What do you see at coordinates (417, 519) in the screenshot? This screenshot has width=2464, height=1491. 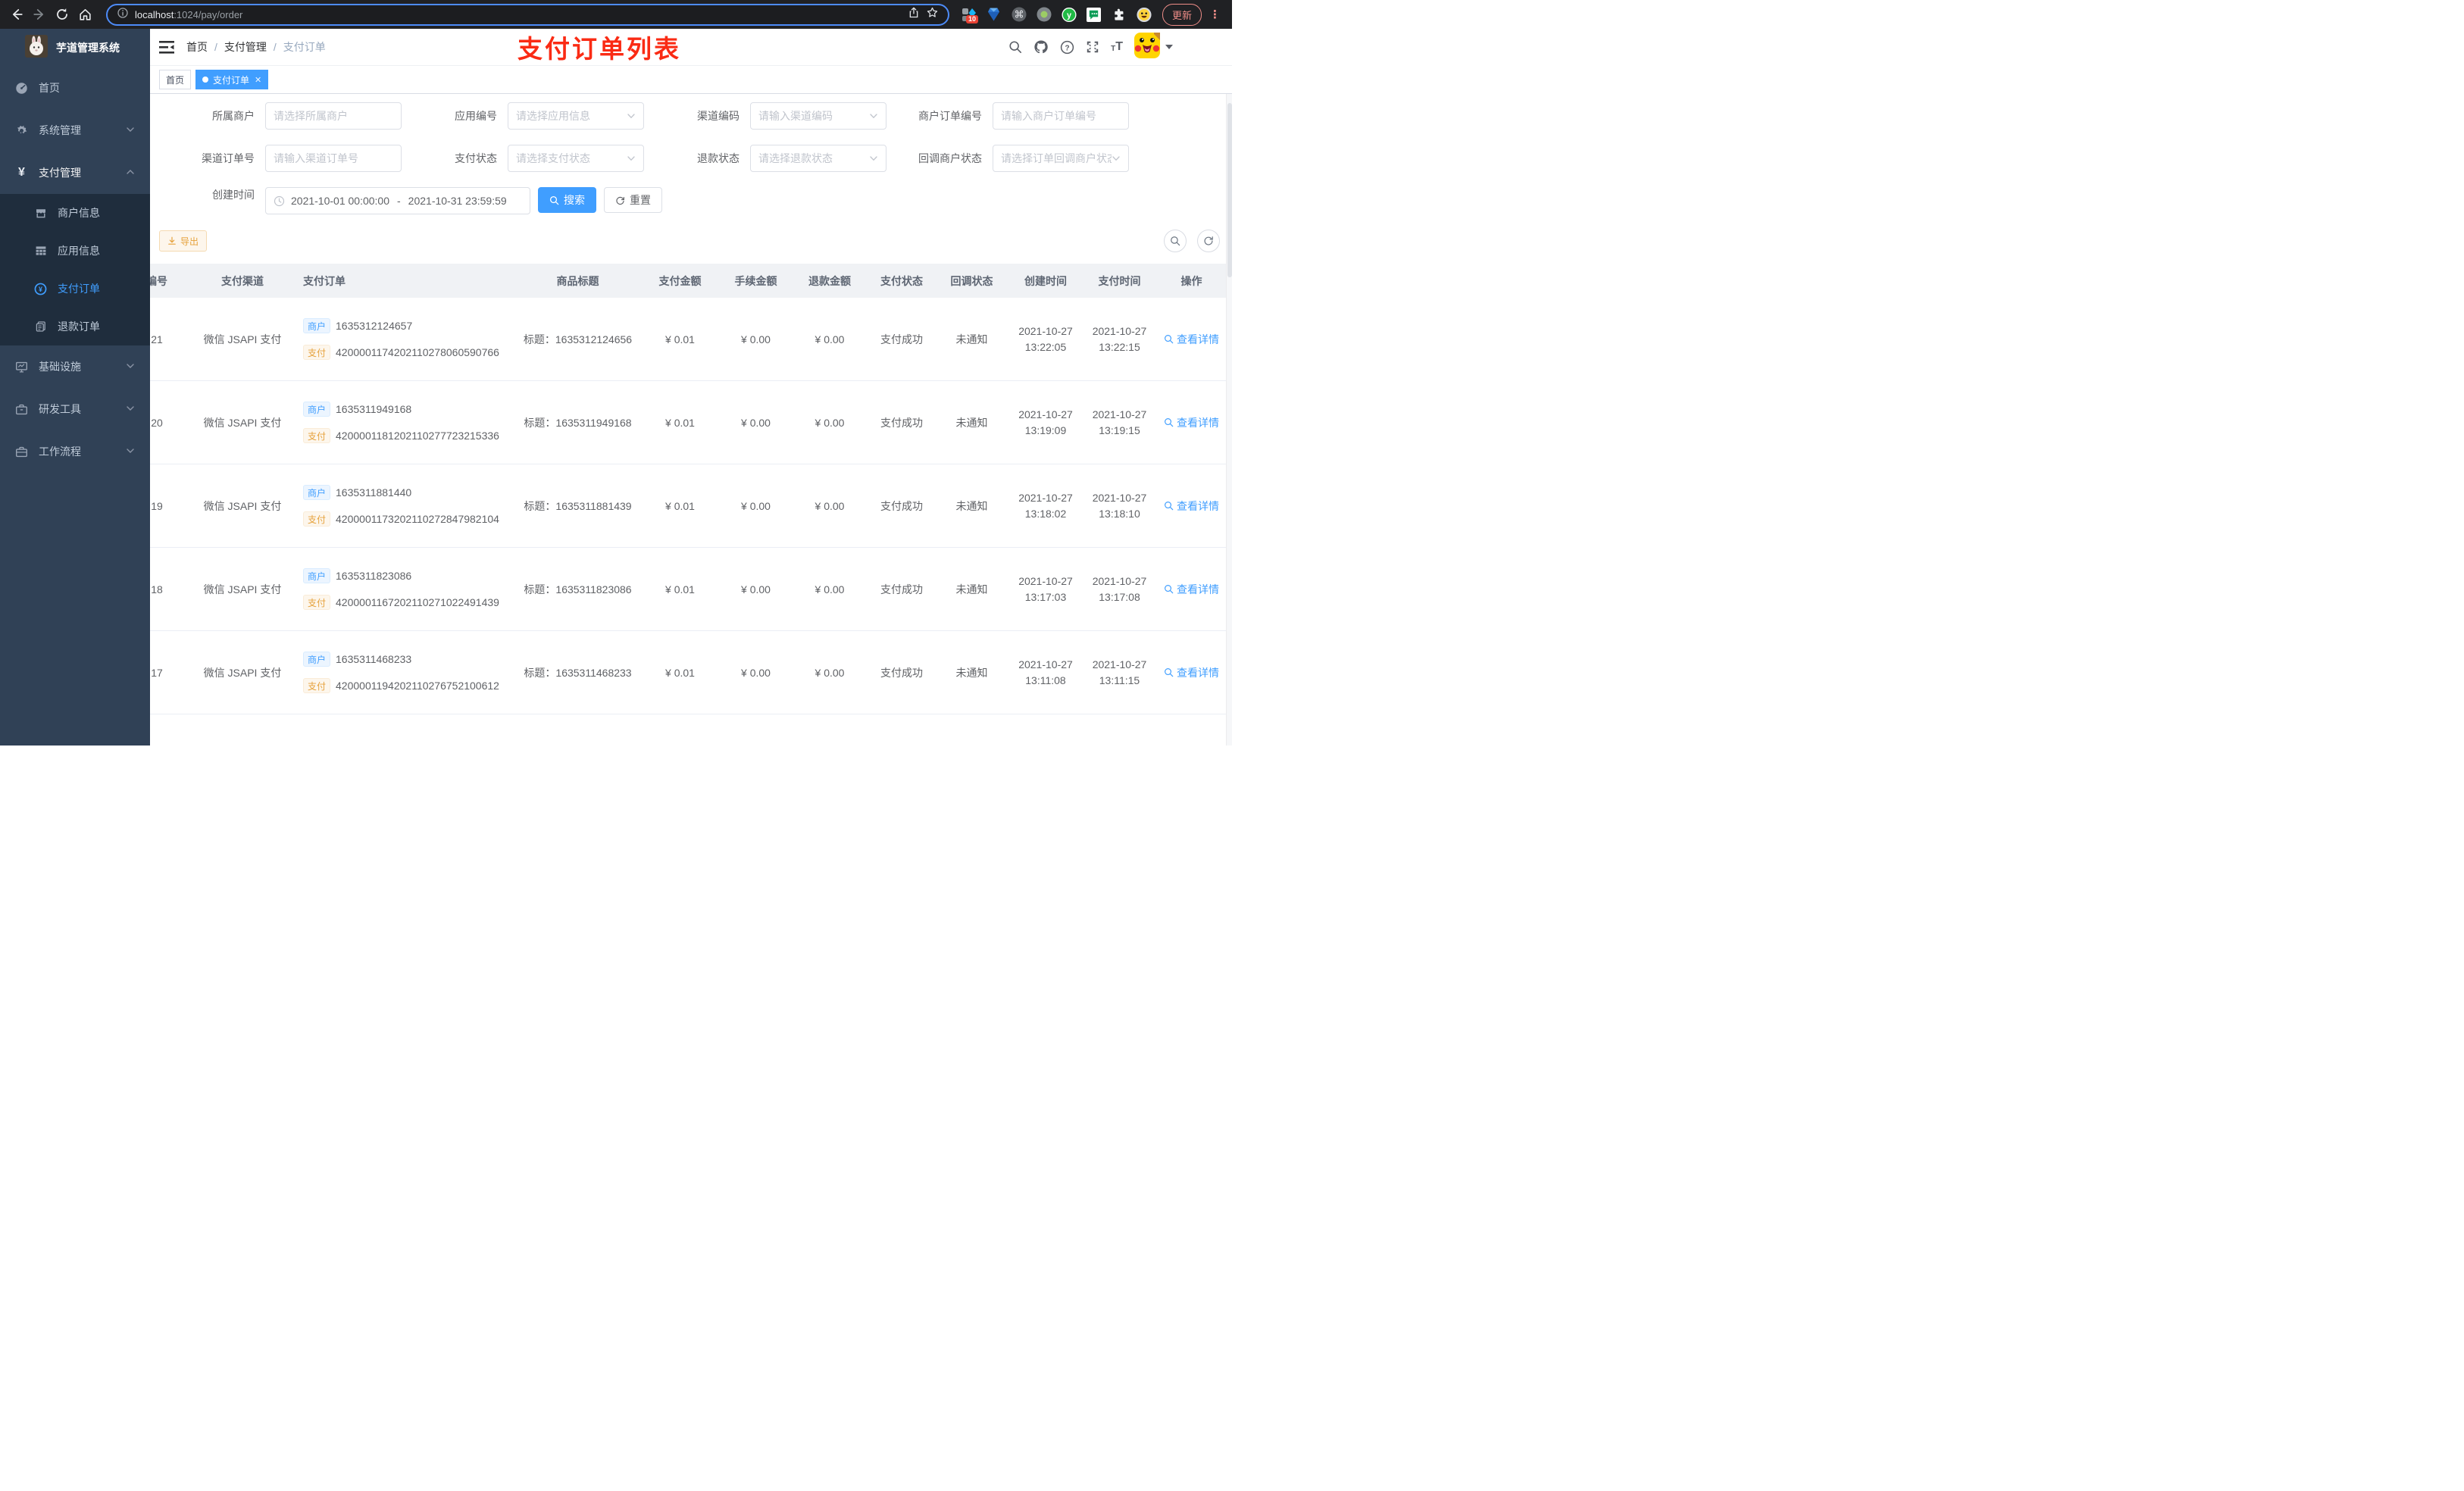 I see `pay-order-no: 4200001173202110272847982104` at bounding box center [417, 519].